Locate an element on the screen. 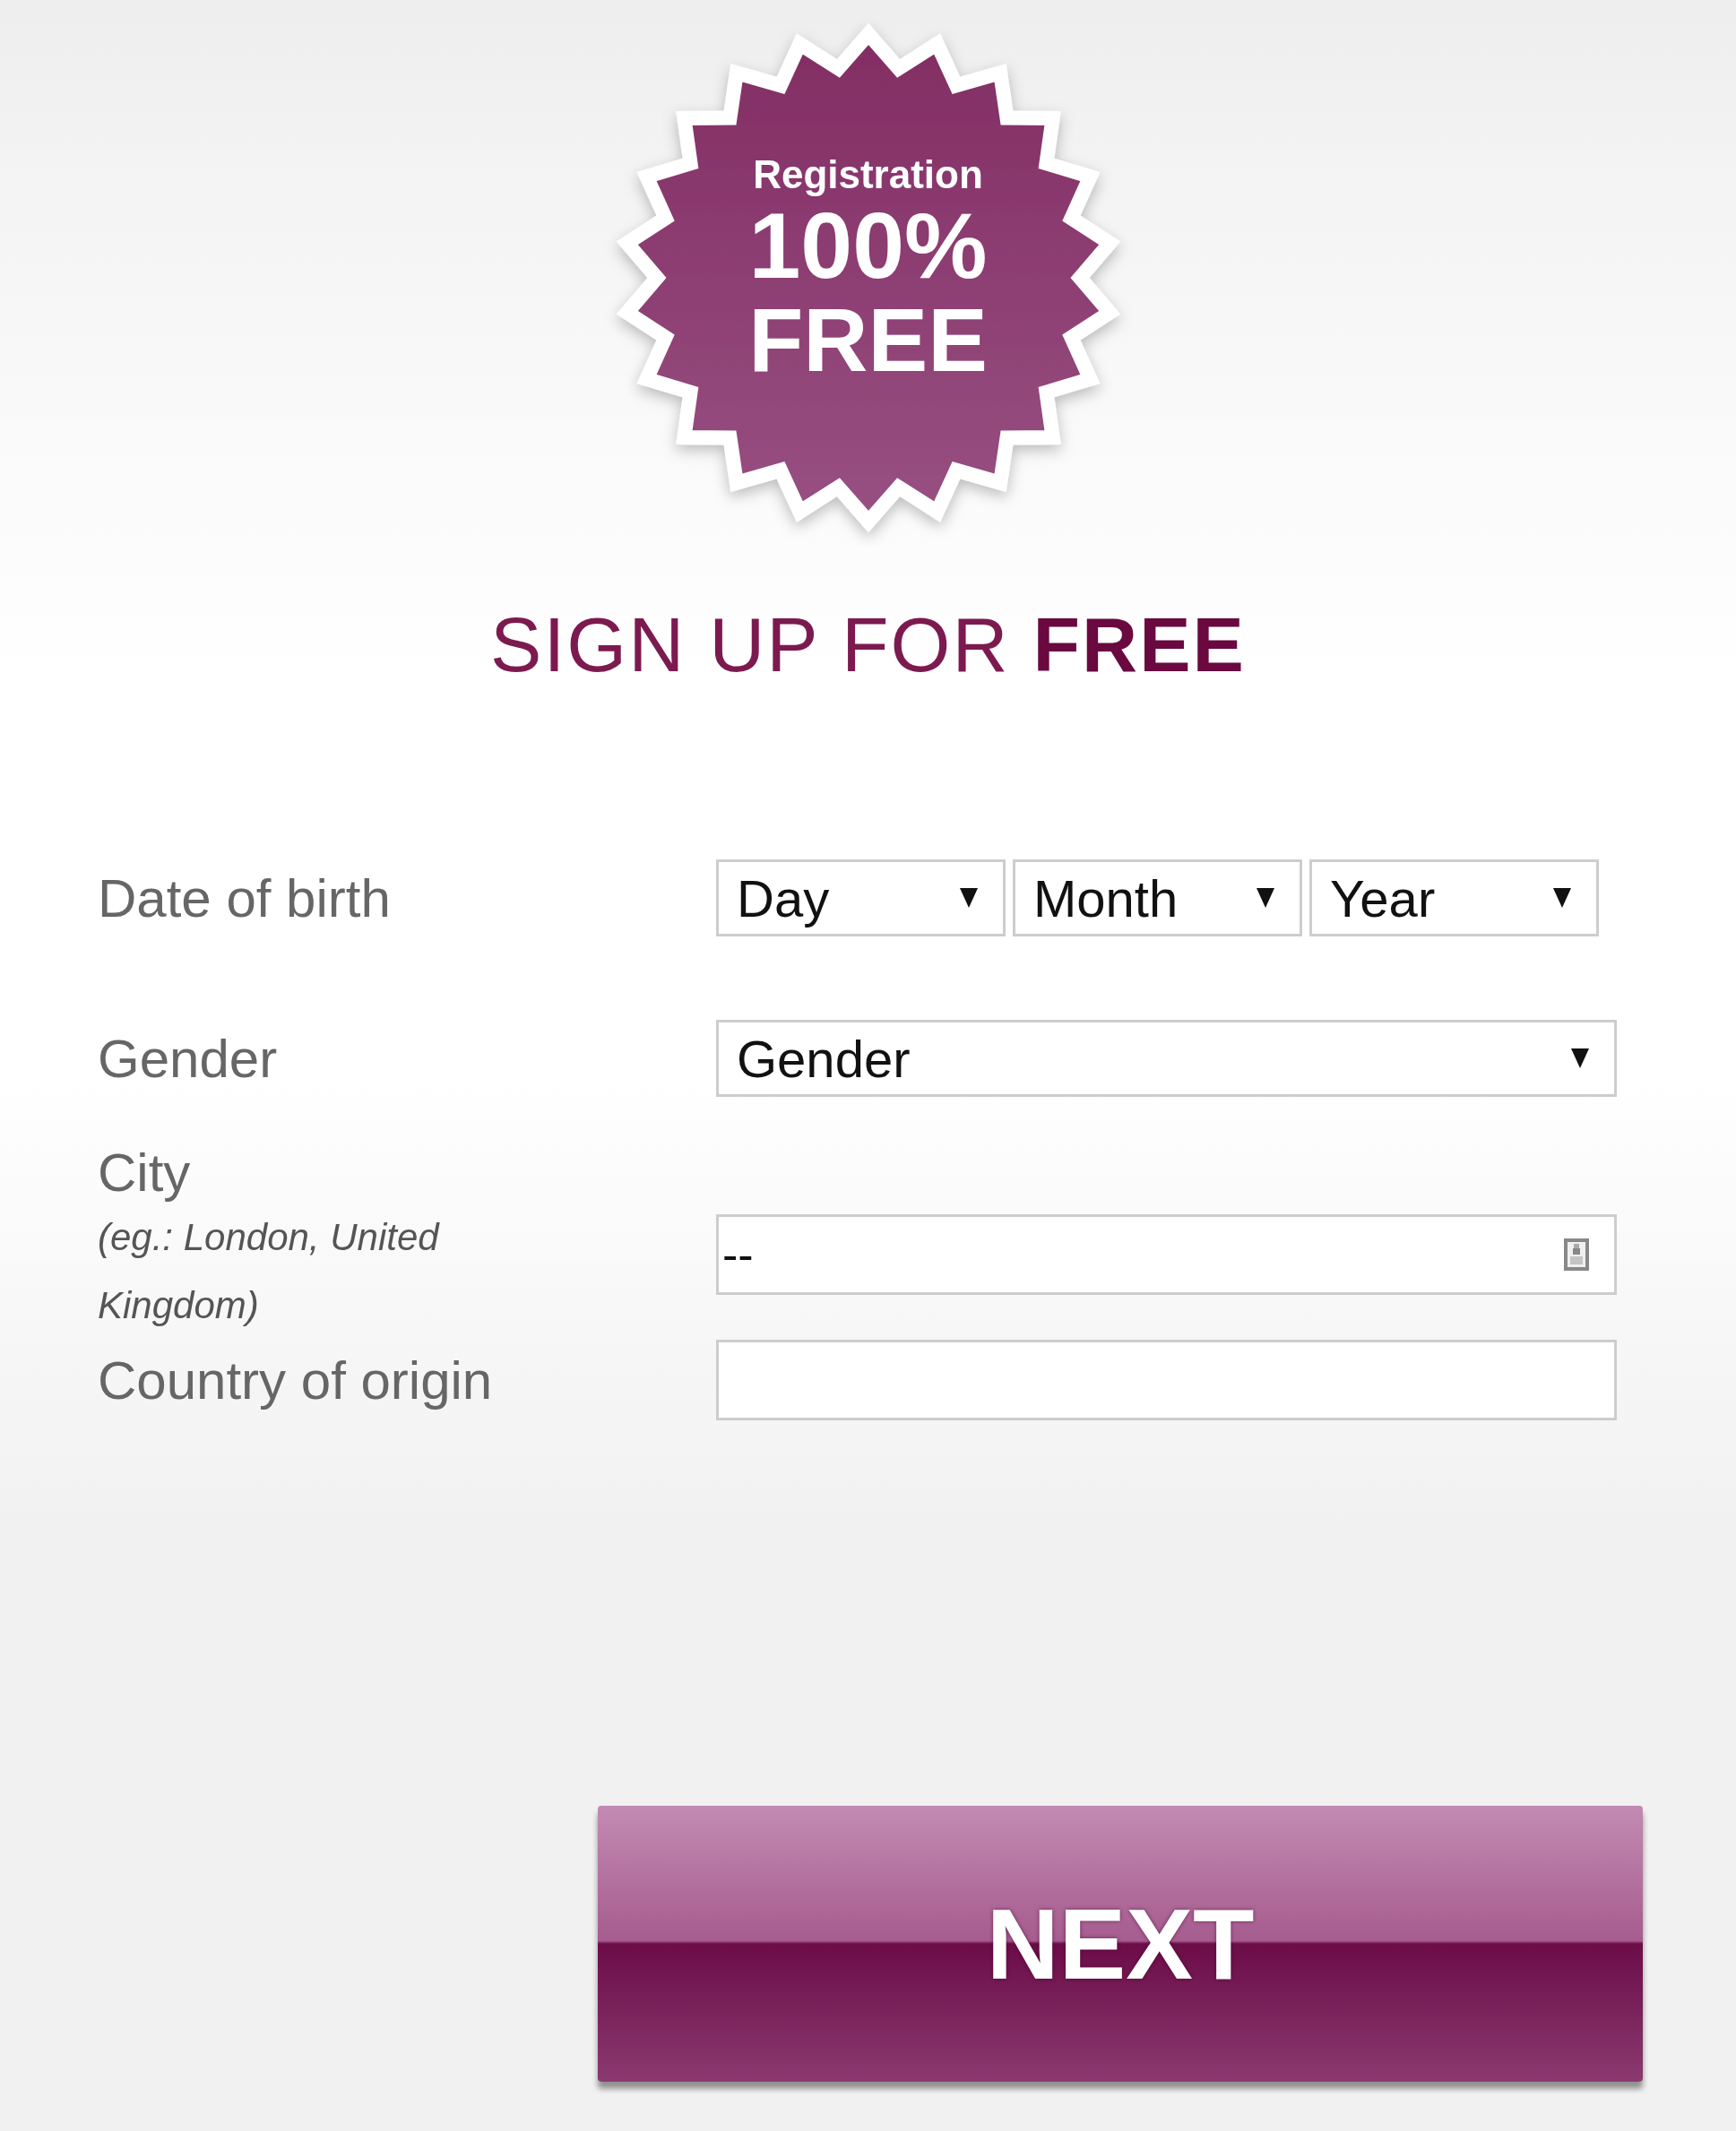  page-heading: SIGN UP FOR FREE is located at coordinates (868, 645).